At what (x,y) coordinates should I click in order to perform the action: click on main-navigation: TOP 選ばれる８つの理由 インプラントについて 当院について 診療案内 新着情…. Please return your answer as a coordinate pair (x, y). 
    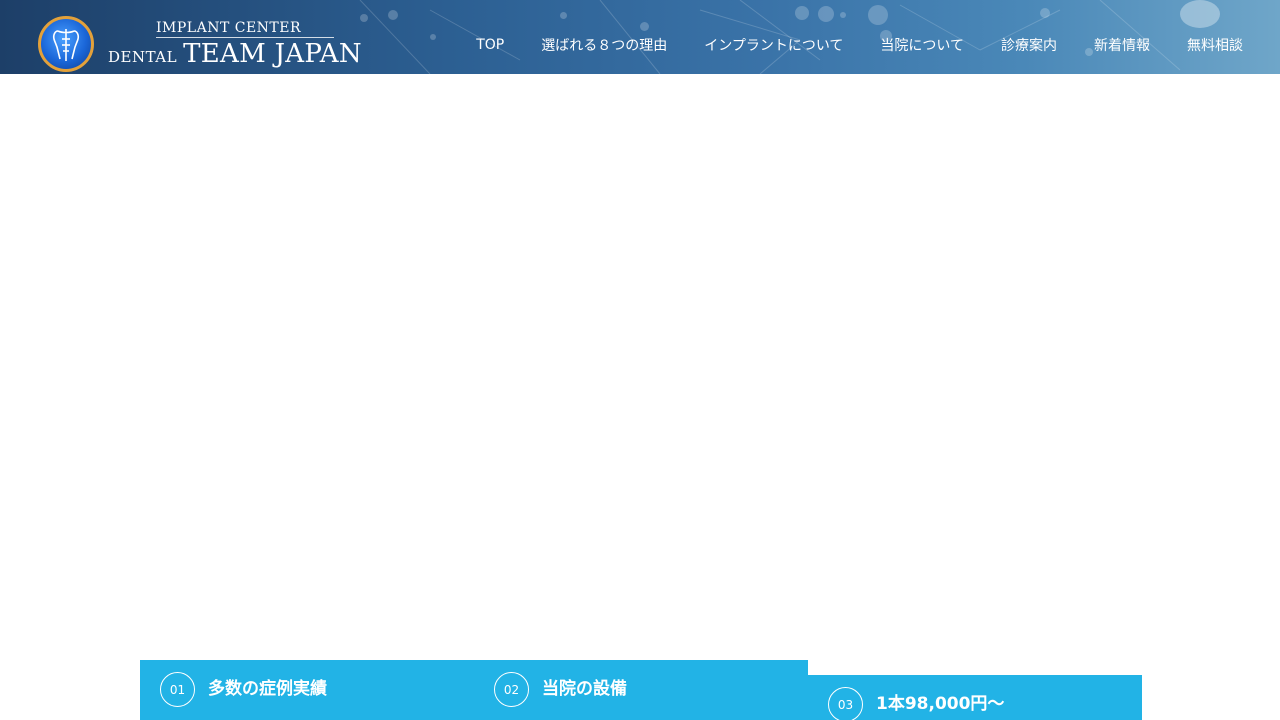
    Looking at the image, I should click on (859, 37).